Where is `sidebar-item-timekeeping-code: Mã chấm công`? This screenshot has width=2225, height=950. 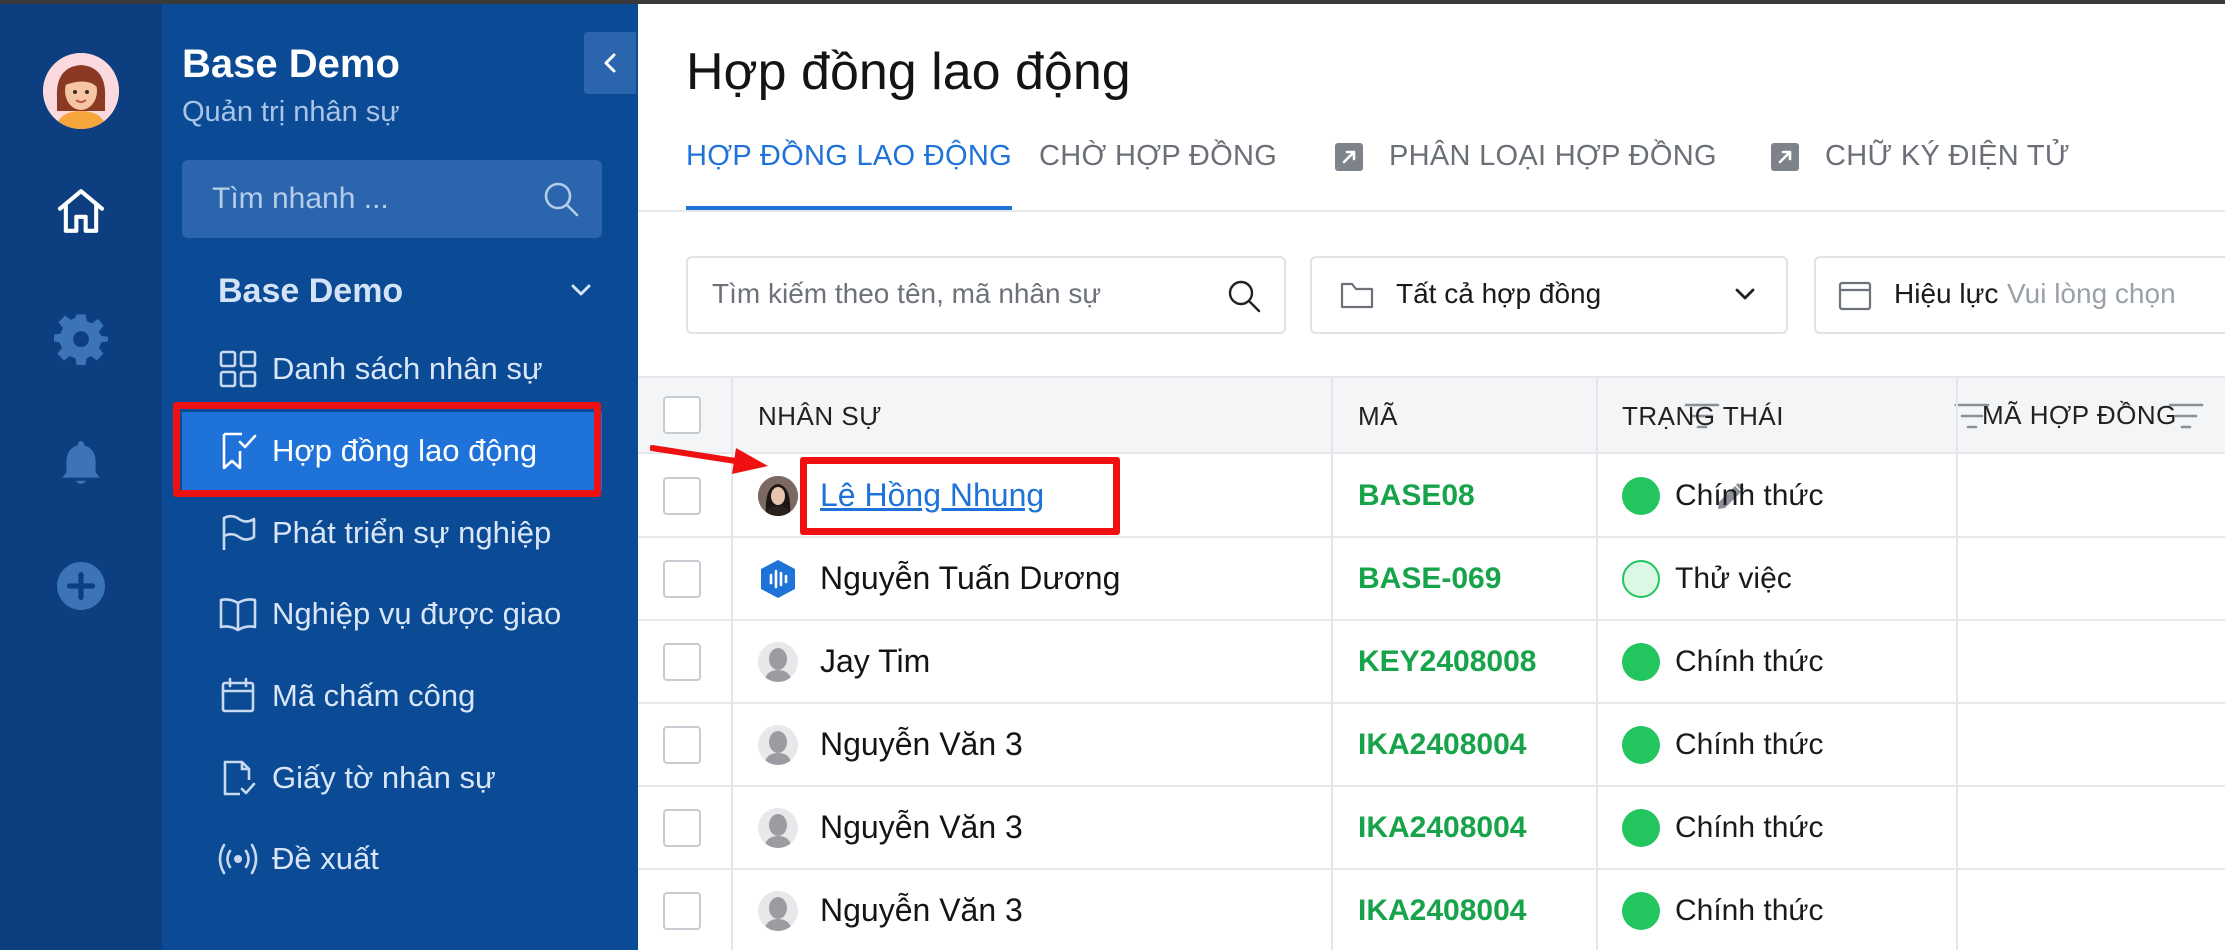
sidebar-item-timekeeping-code: Mã chấm công is located at coordinates (392, 696).